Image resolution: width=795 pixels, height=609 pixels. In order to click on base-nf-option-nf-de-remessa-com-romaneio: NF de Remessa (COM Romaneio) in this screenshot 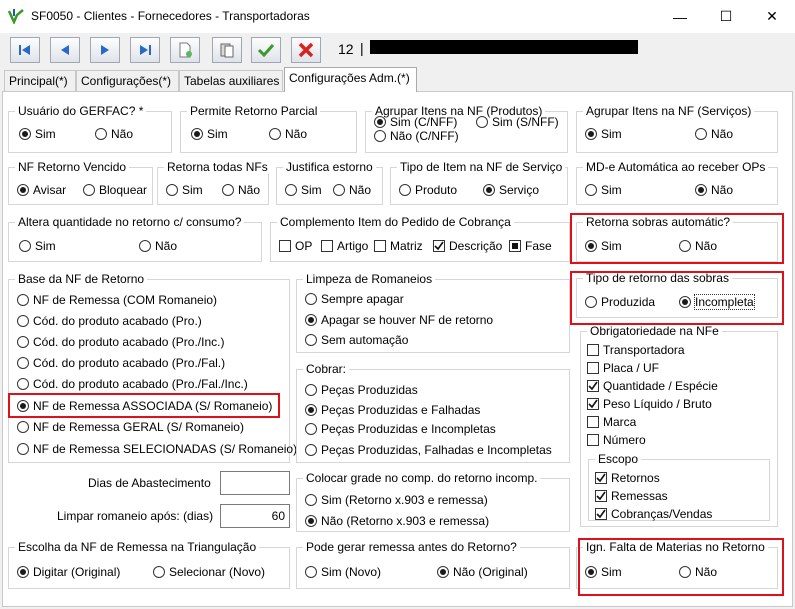, I will do `click(117, 300)`.